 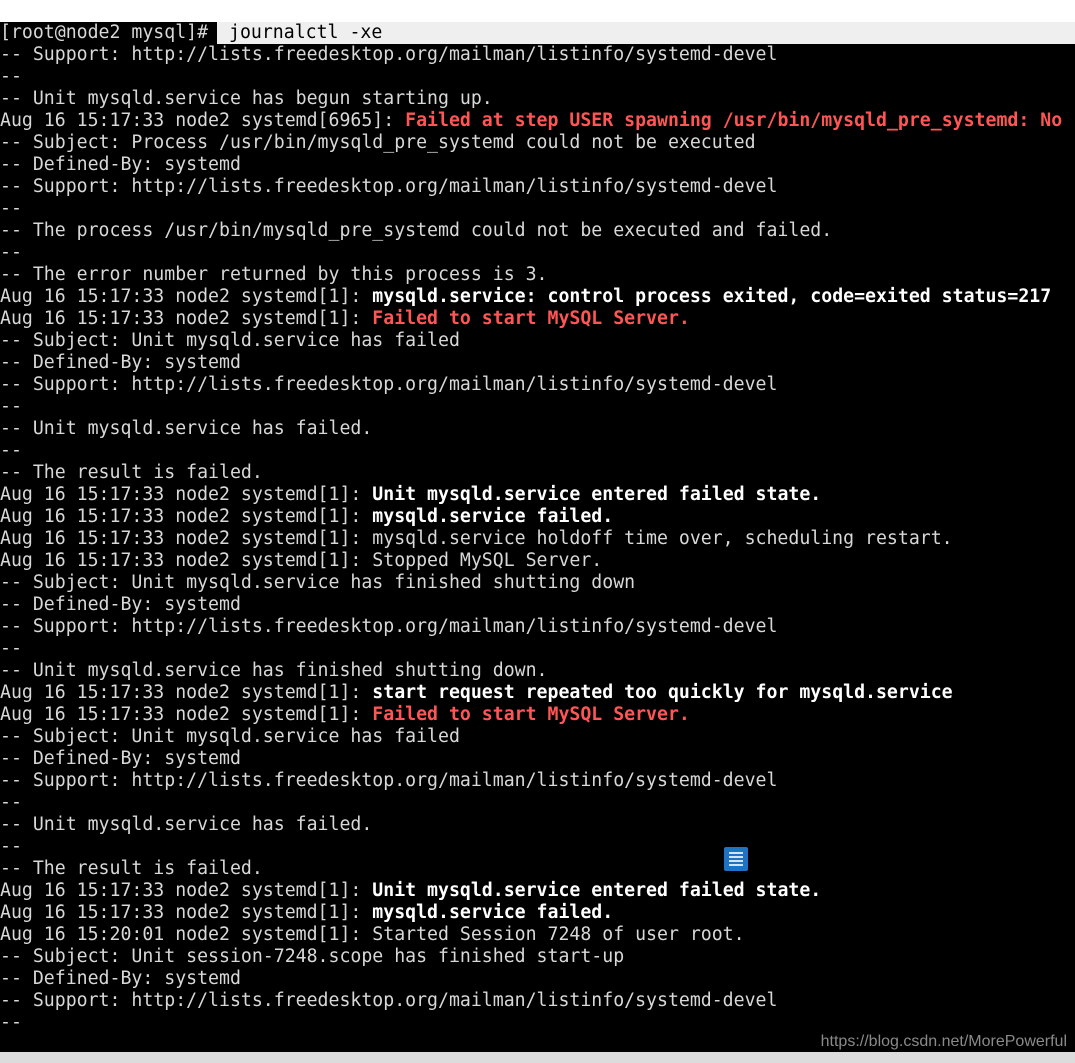 What do you see at coordinates (104, 32) in the screenshot?
I see `shell-prompt: [root@node2 mysql]#` at bounding box center [104, 32].